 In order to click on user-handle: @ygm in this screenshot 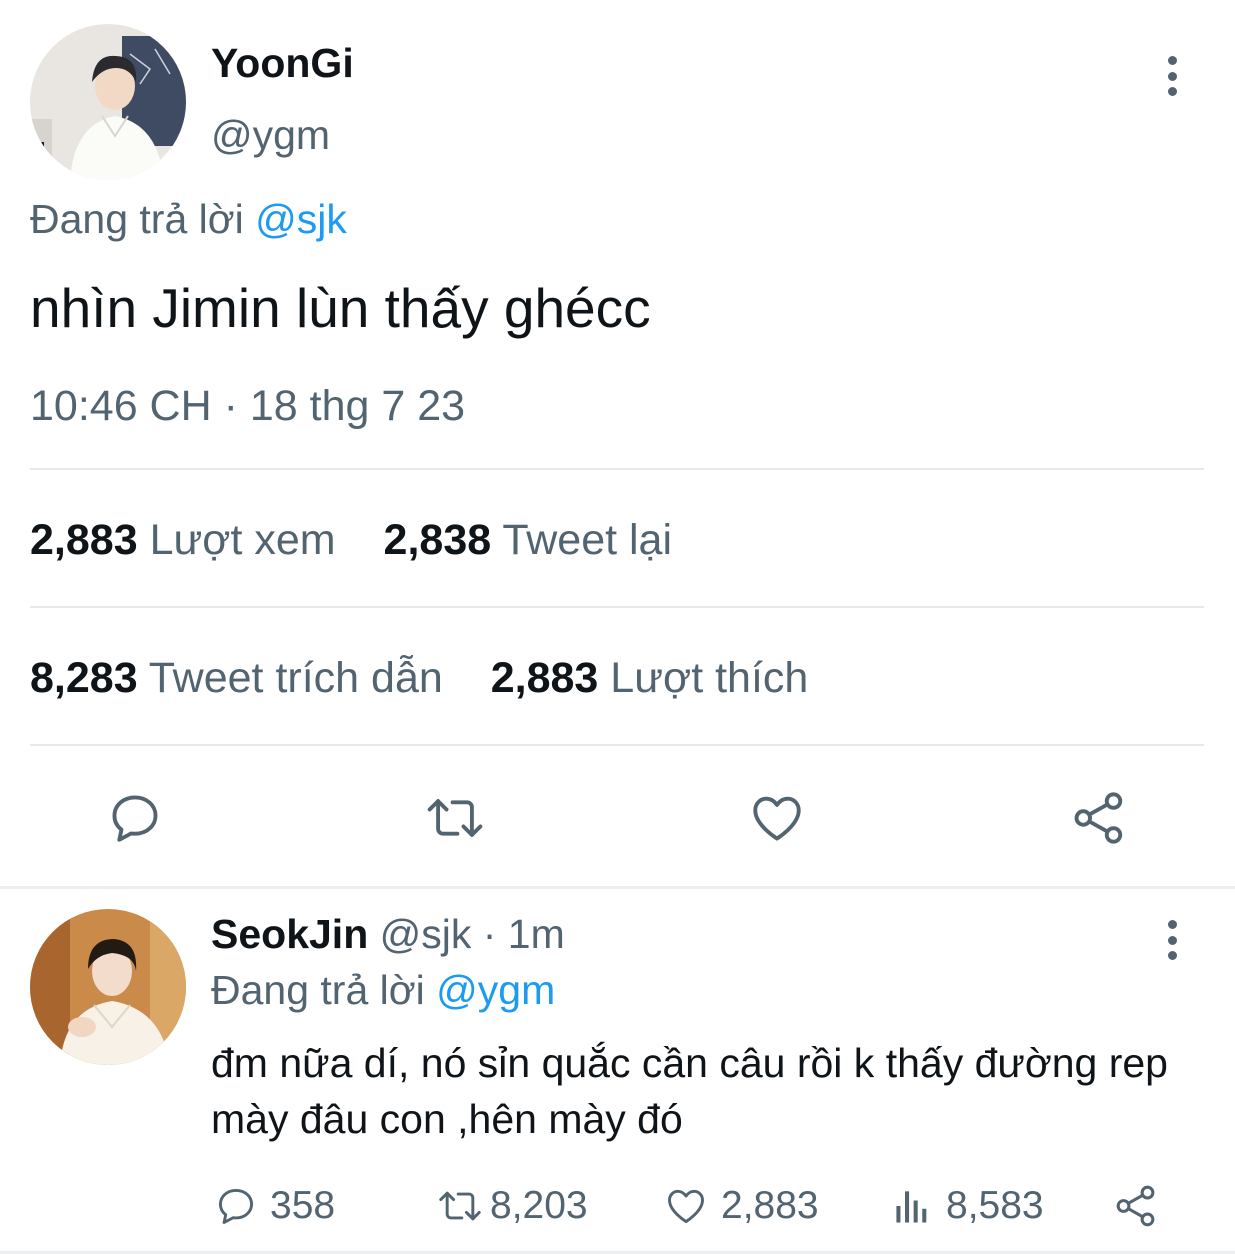, I will do `click(270, 135)`.